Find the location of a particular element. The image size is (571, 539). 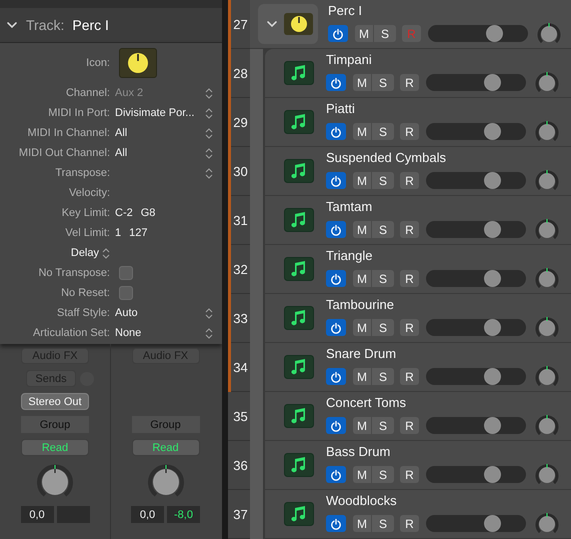

range-value: C-2 is located at coordinates (124, 213).